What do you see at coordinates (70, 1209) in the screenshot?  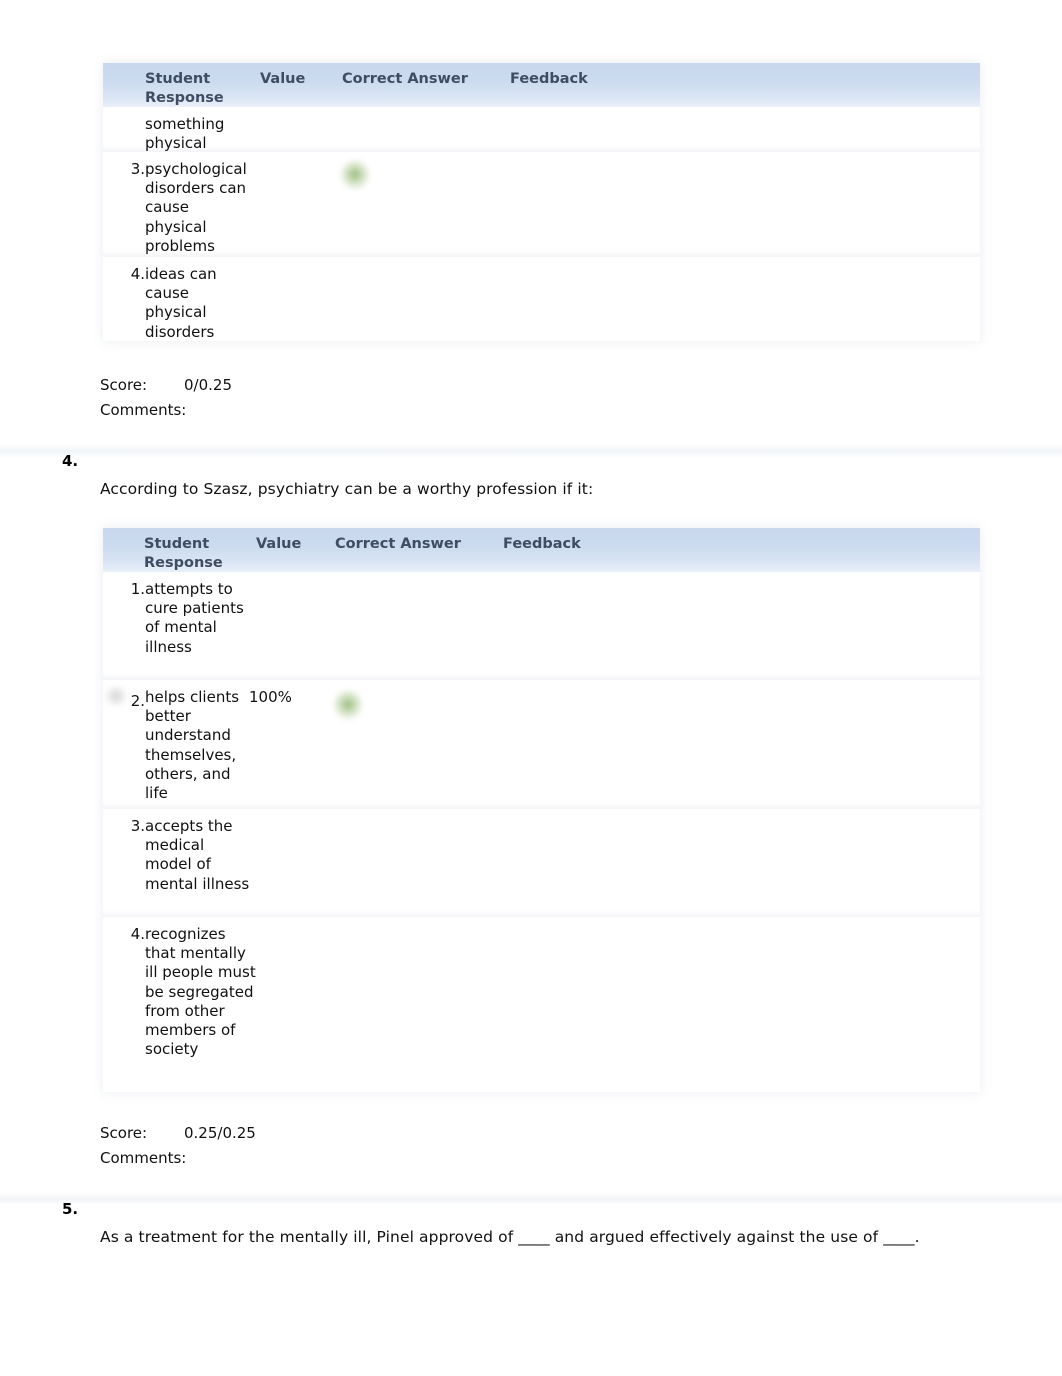 I see `question-number: 5.` at bounding box center [70, 1209].